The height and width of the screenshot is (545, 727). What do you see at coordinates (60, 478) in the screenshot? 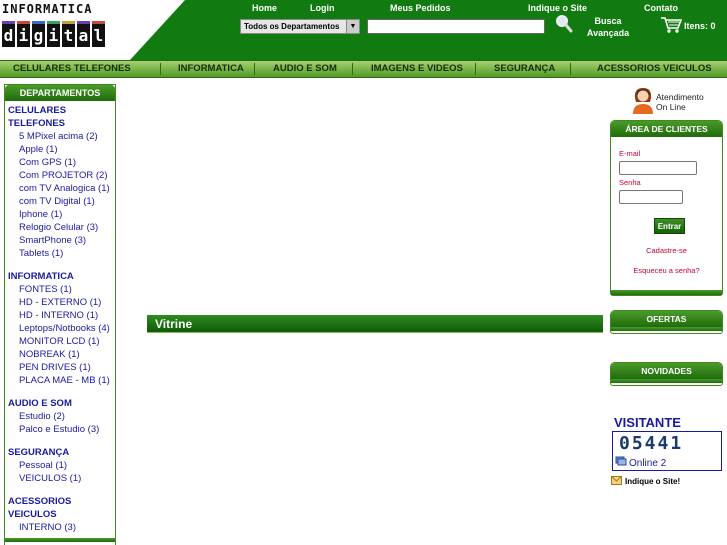
I see `list-item: VEICULOS (1)` at bounding box center [60, 478].